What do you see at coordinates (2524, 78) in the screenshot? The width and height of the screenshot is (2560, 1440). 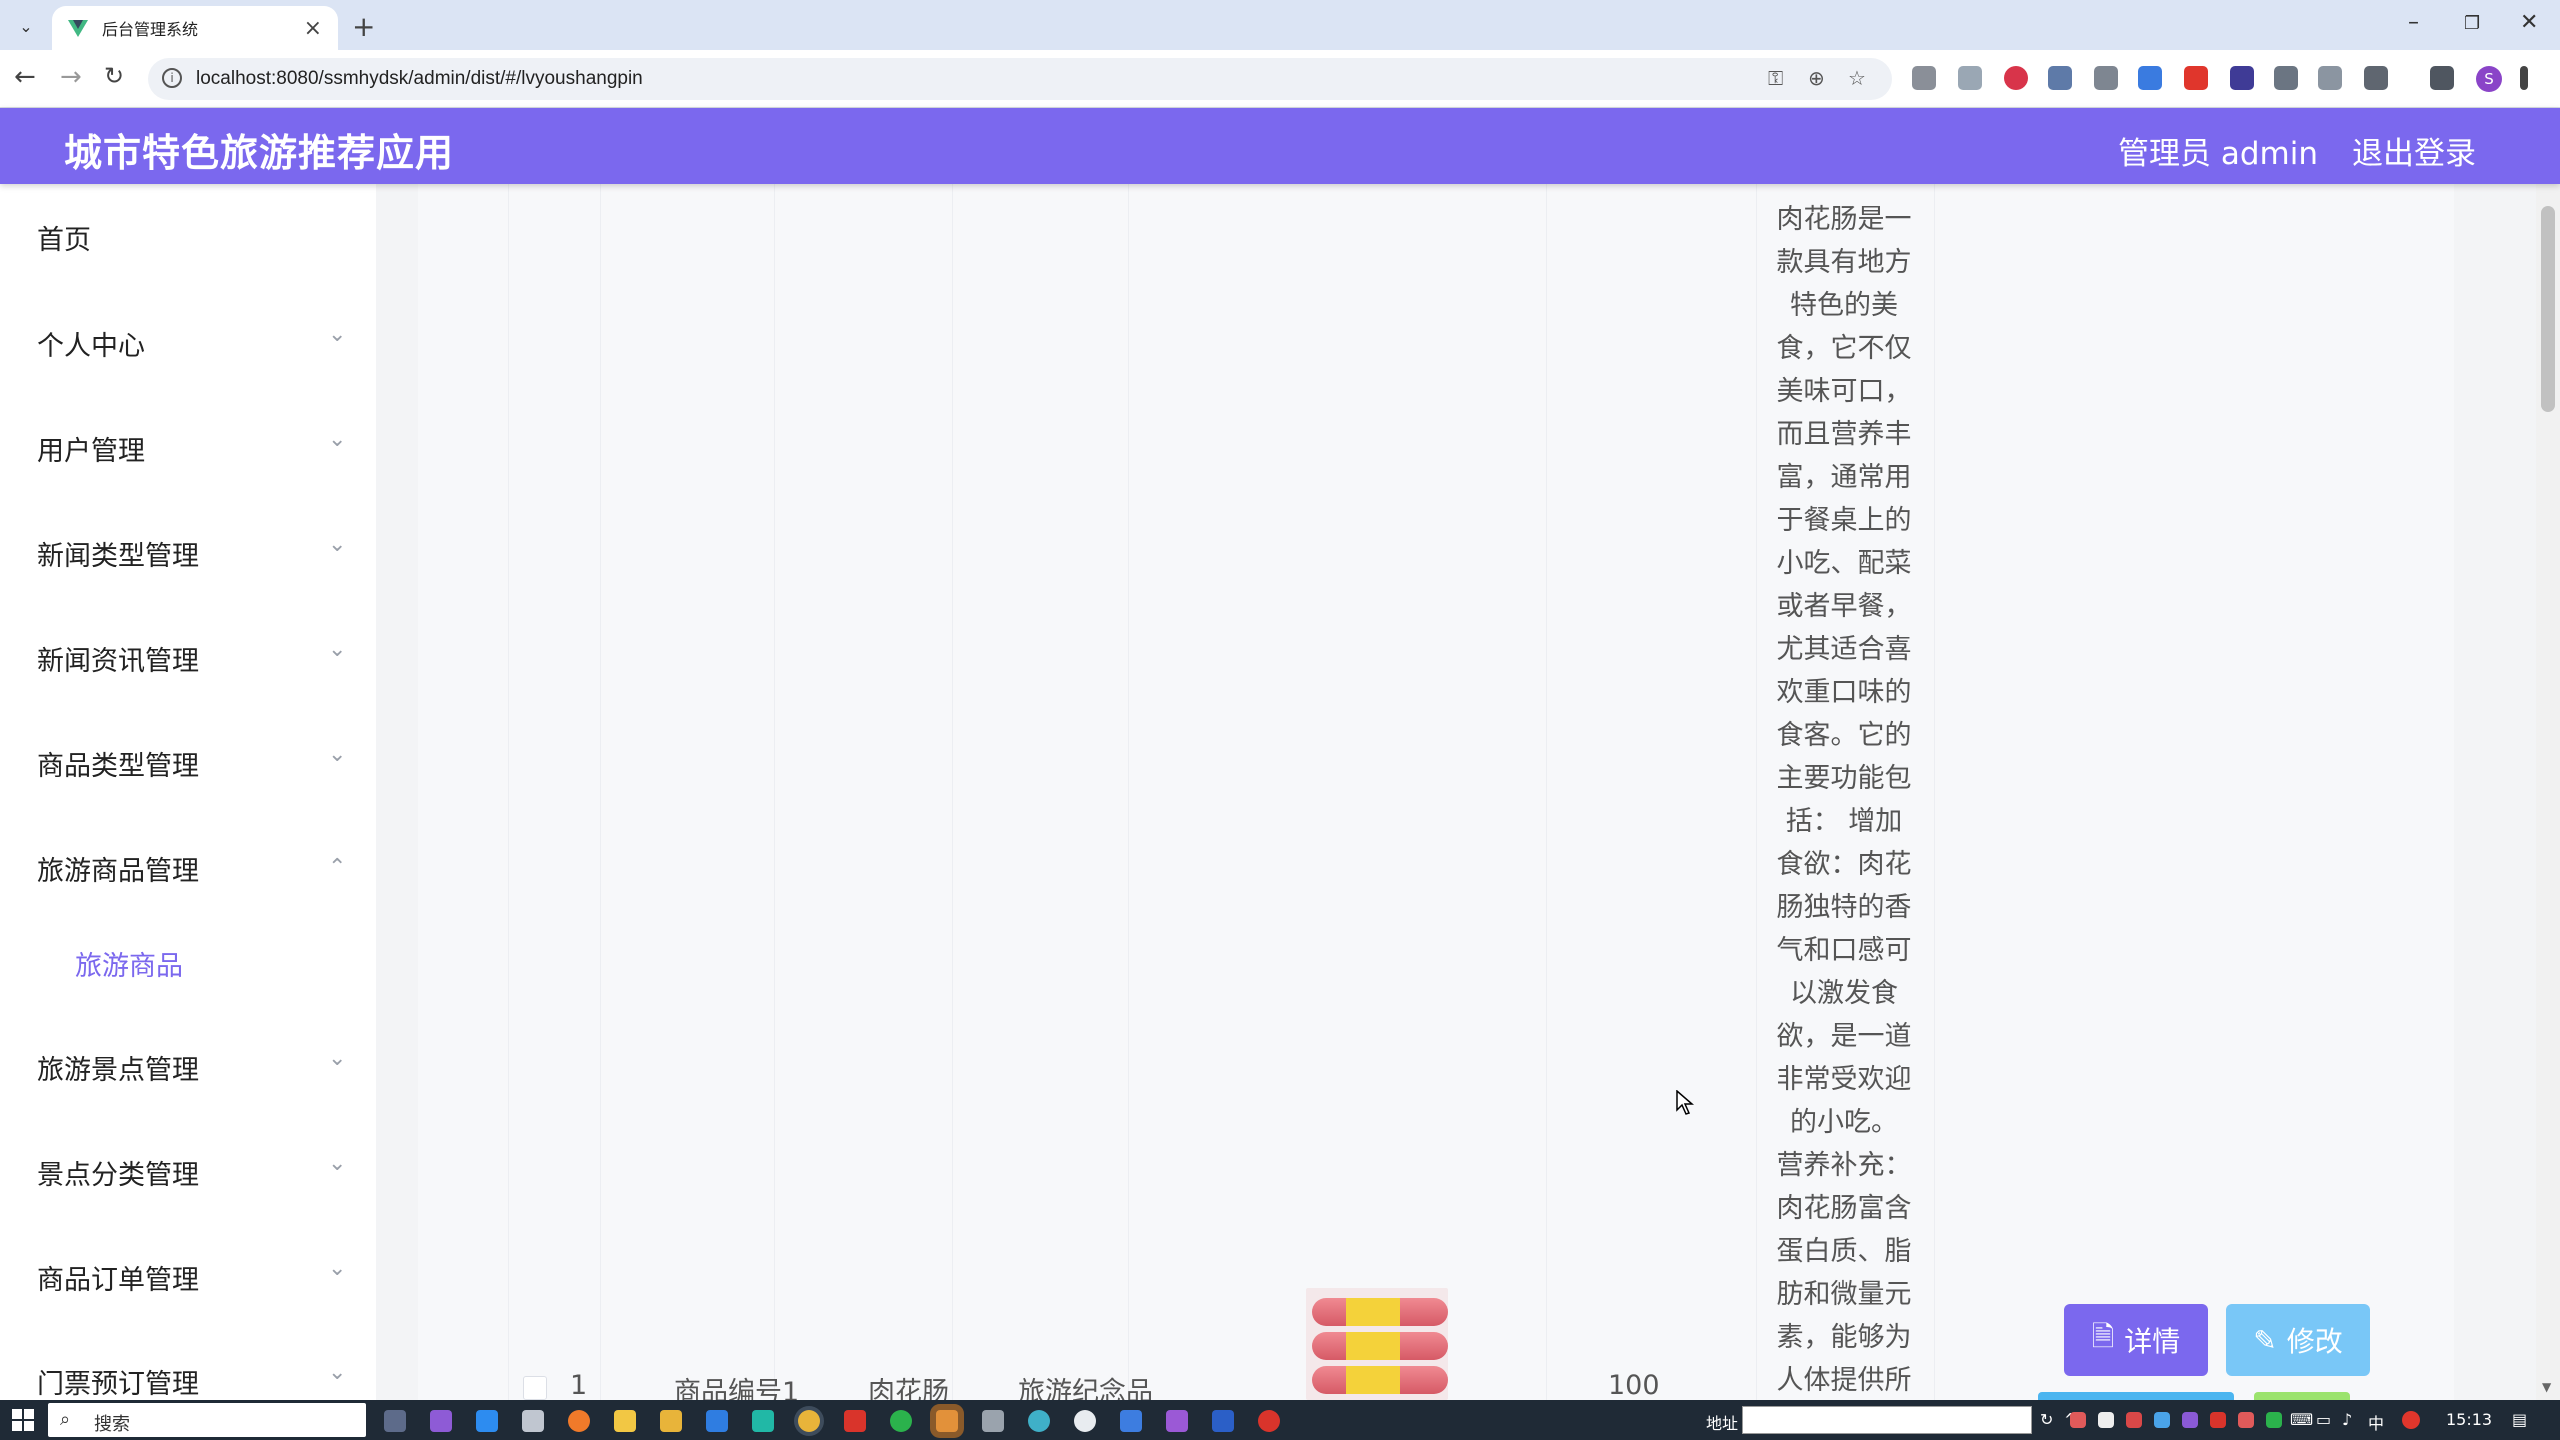 I see `browser-menu-icon` at bounding box center [2524, 78].